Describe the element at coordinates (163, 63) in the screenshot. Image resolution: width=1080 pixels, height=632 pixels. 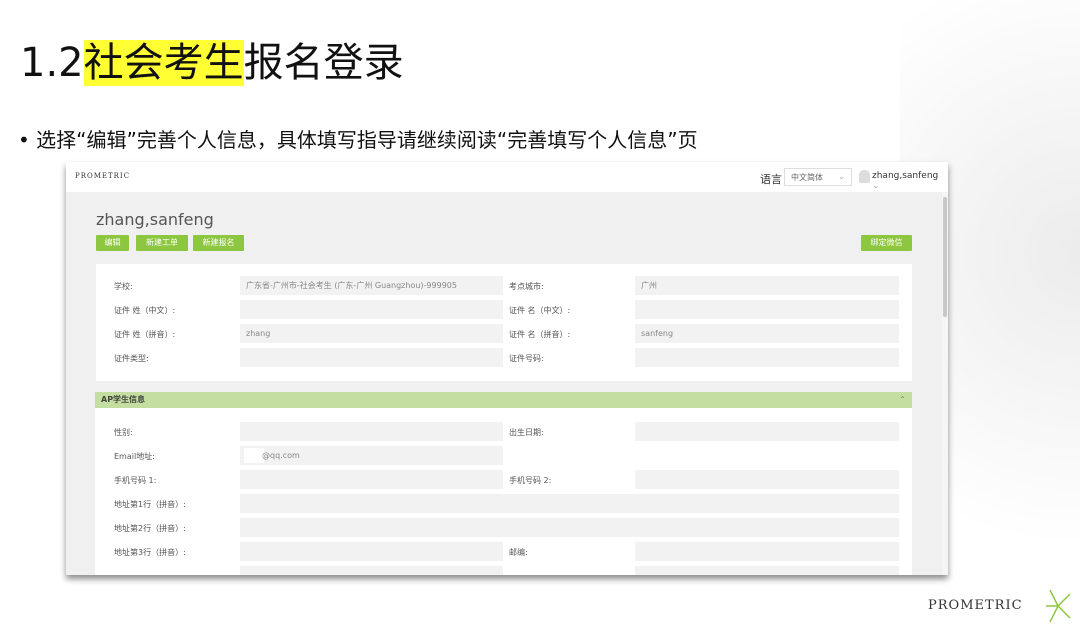
I see `title-highlight: 社会考生` at that location.